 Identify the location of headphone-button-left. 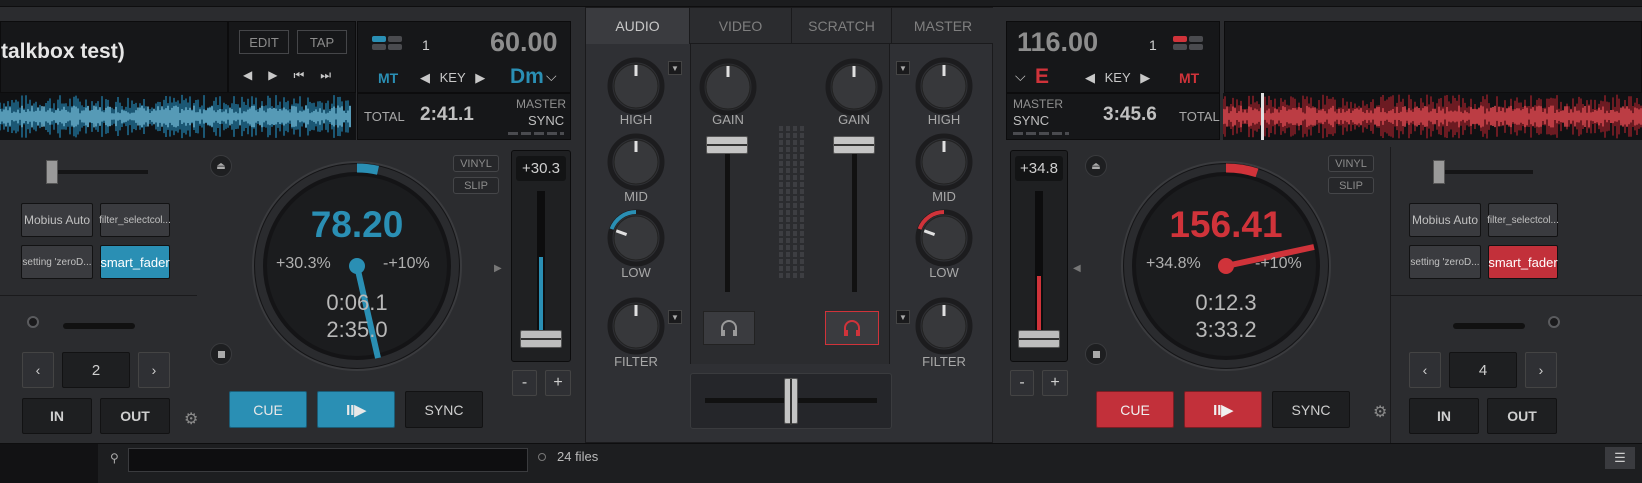
(729, 328).